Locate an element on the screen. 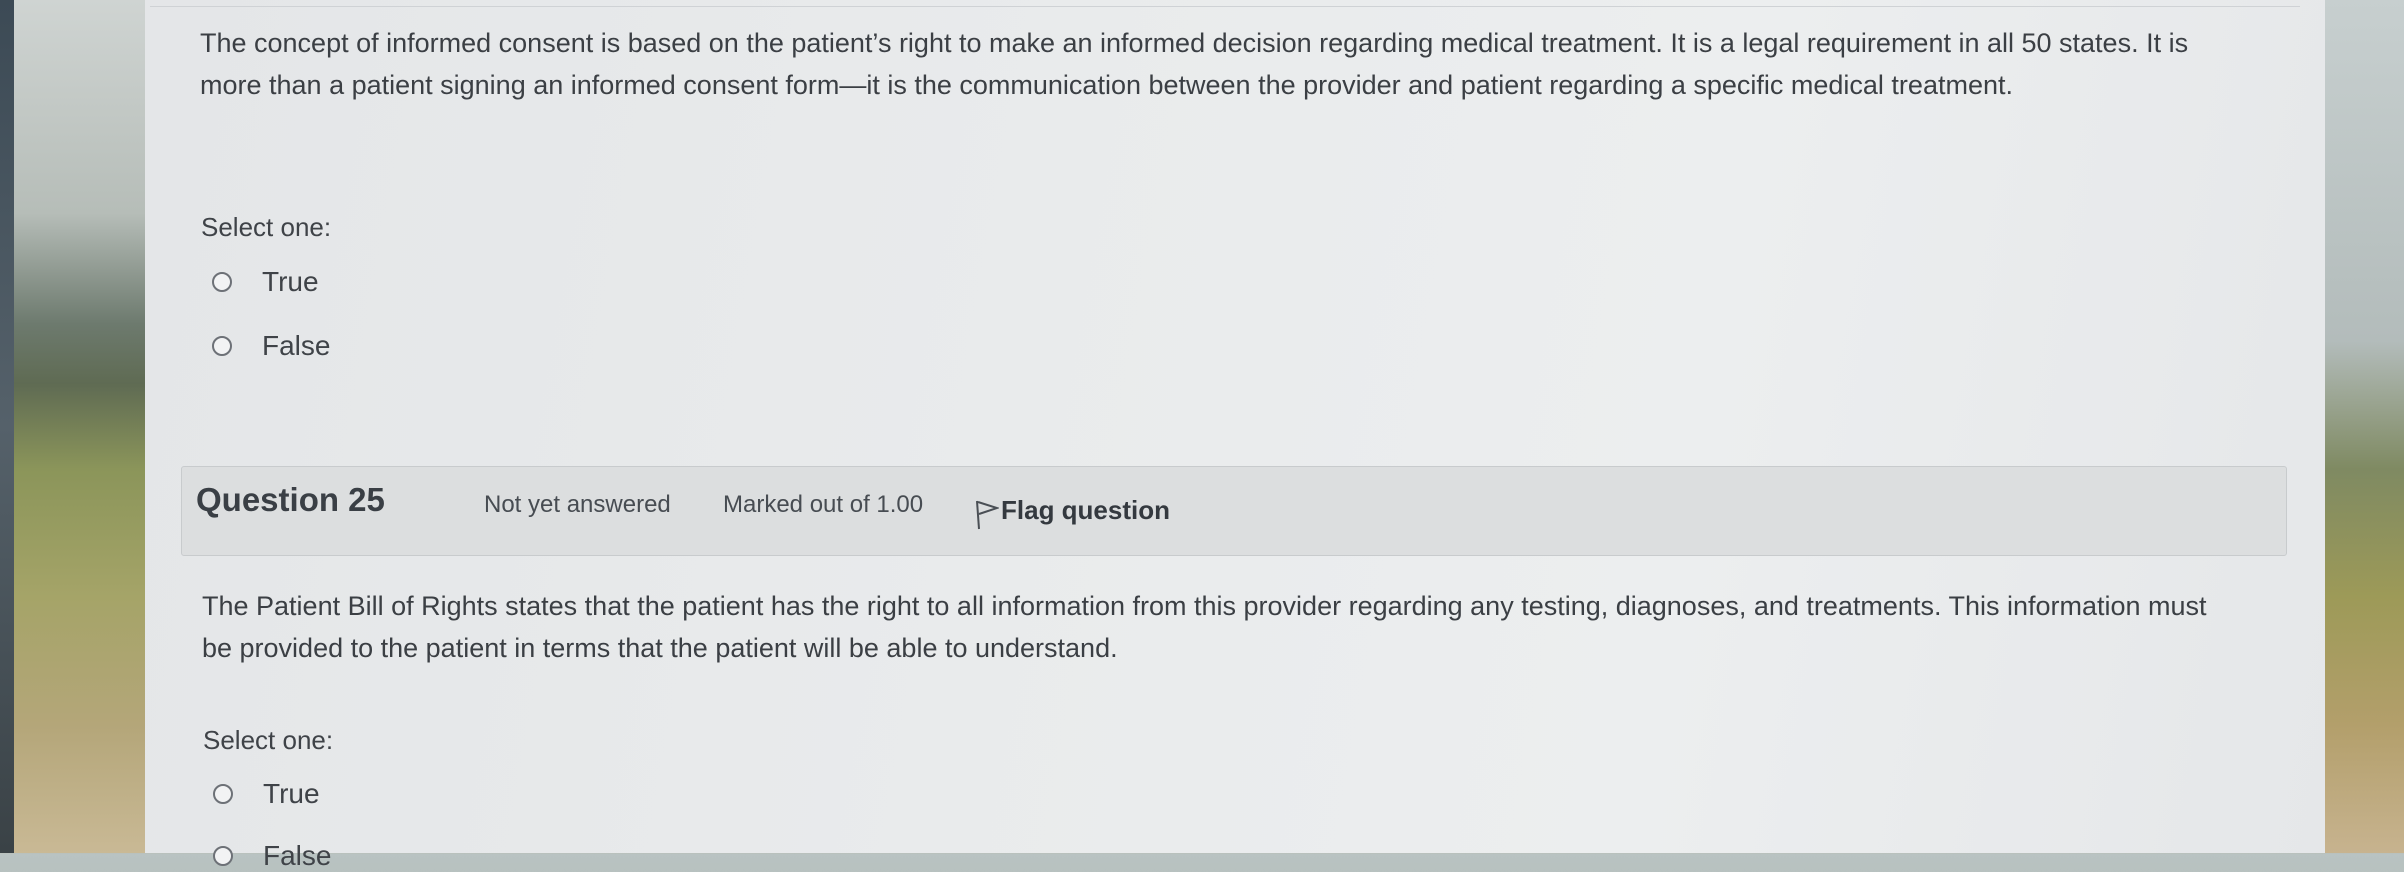 The height and width of the screenshot is (872, 2404). previous-question-border is located at coordinates (1225, 3).